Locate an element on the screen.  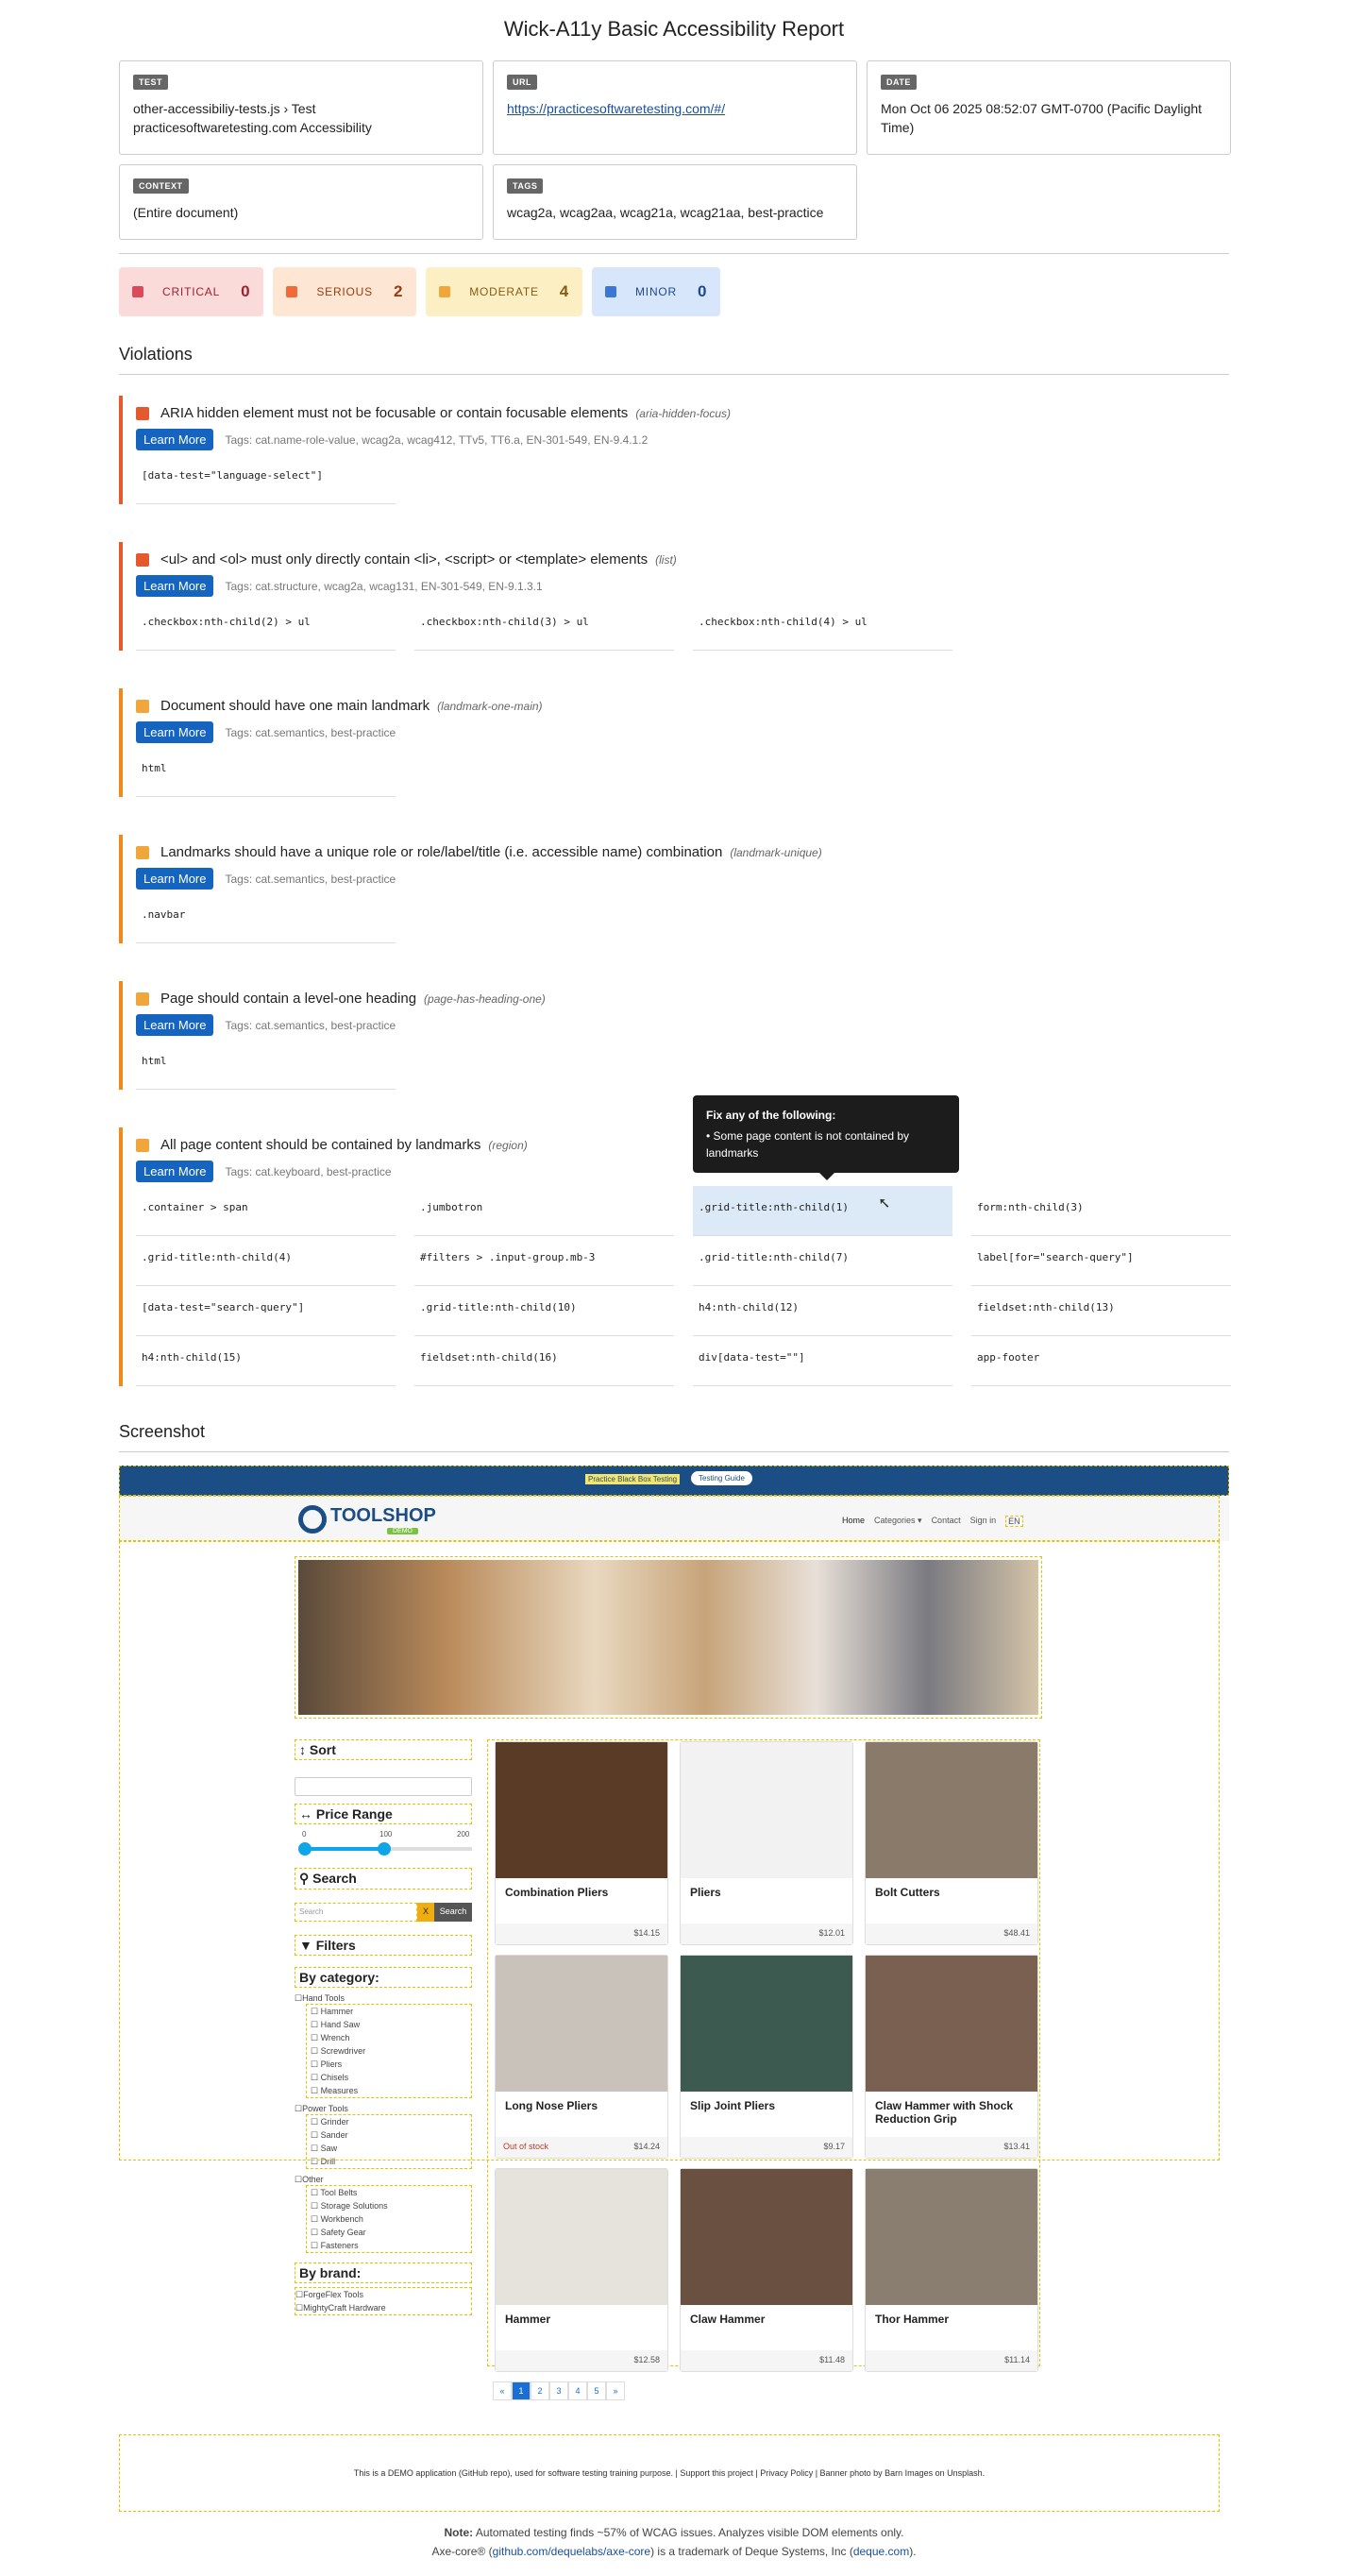
date-label: DATE is located at coordinates (899, 82).